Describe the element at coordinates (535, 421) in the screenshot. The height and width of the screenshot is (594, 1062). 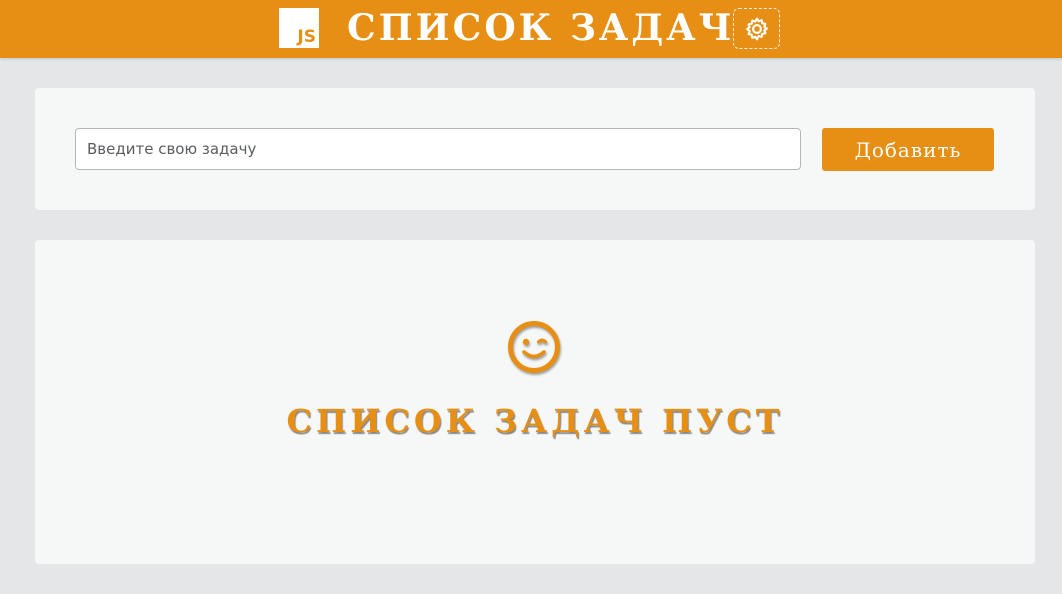
I see `empty-list-message: СПИСОК ЗАДАЧ ПУСТ` at that location.